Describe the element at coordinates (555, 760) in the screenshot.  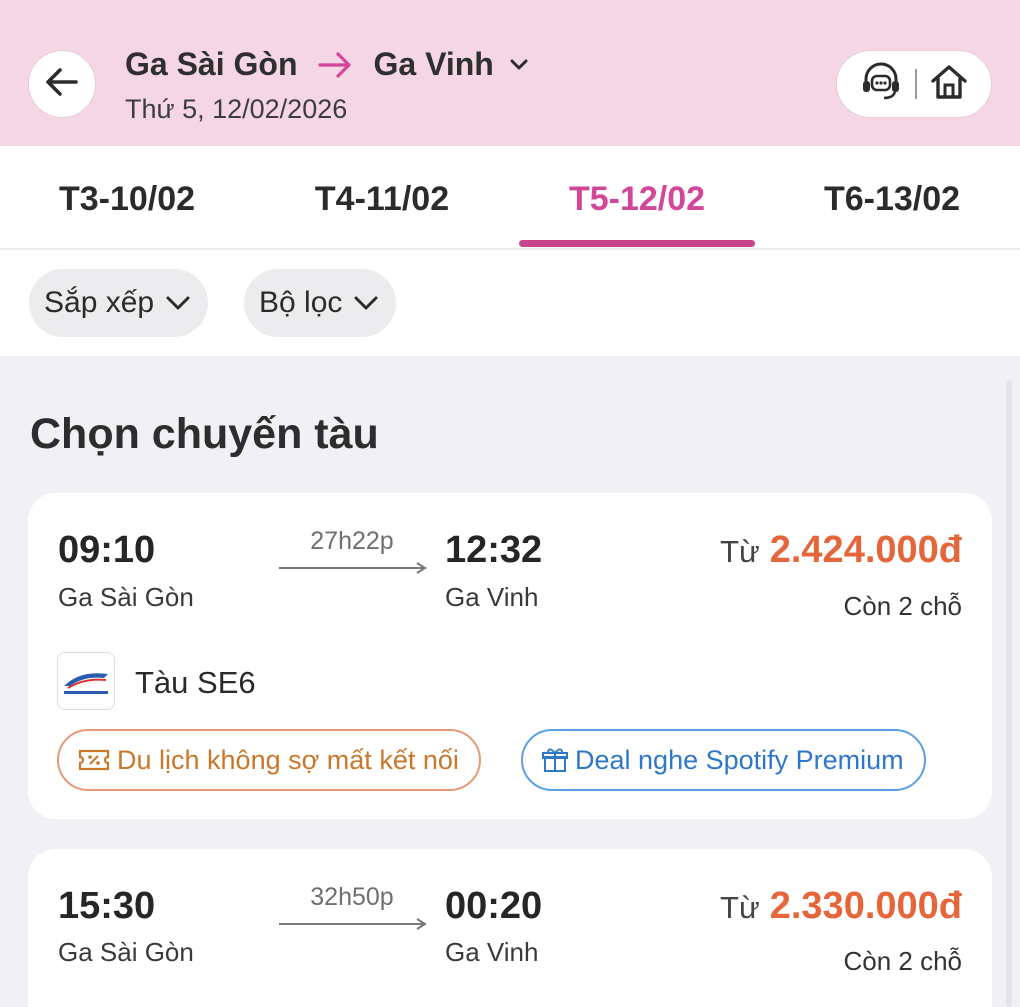
I see `gift-icon` at that location.